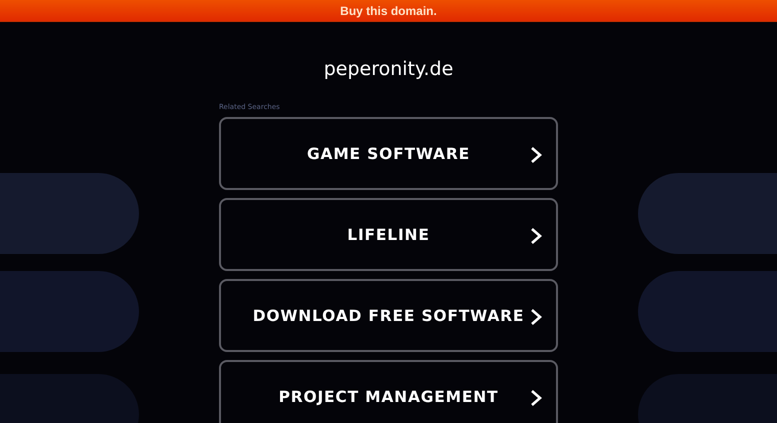 The width and height of the screenshot is (777, 423). I want to click on domain-title: peperonity.de, so click(389, 69).